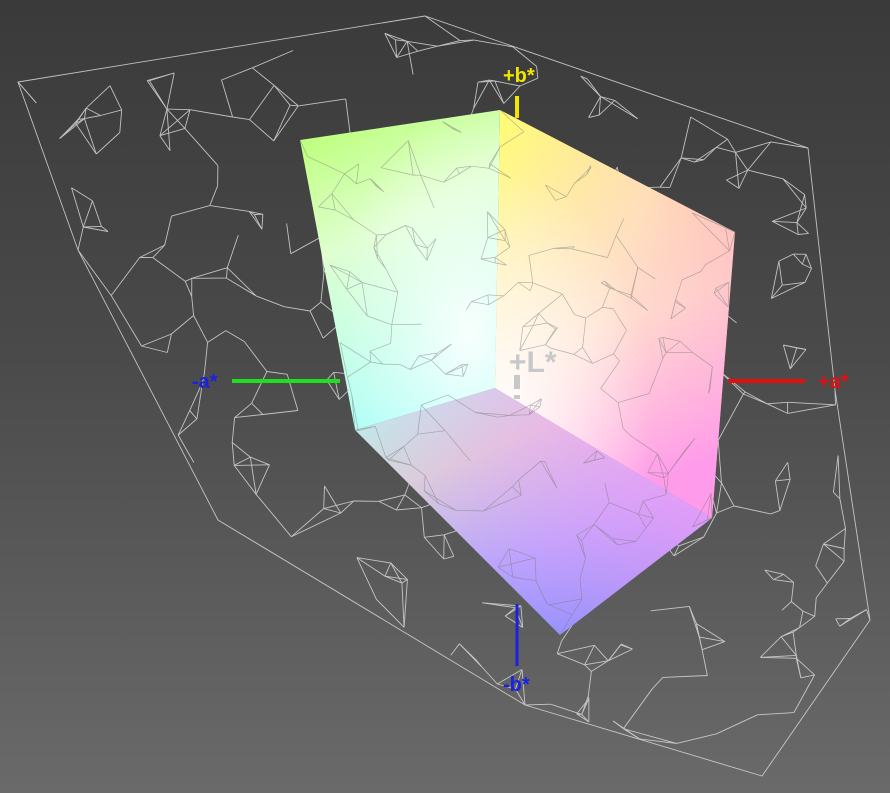 The height and width of the screenshot is (793, 890). Describe the element at coordinates (516, 685) in the screenshot. I see `minus-b-axis-label: -b*` at that location.